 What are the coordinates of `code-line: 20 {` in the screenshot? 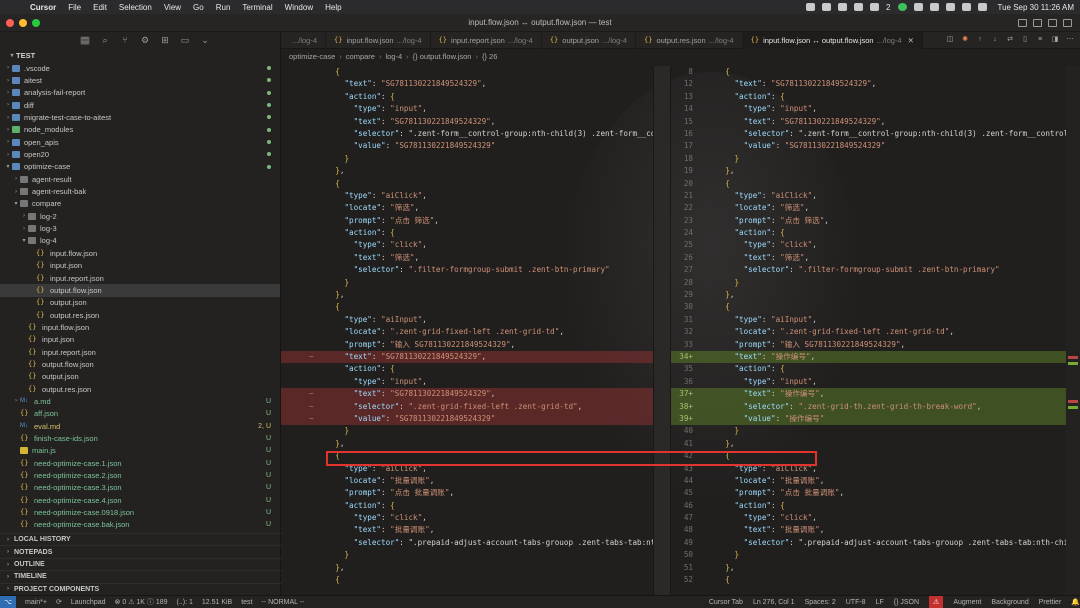 It's located at (875, 184).